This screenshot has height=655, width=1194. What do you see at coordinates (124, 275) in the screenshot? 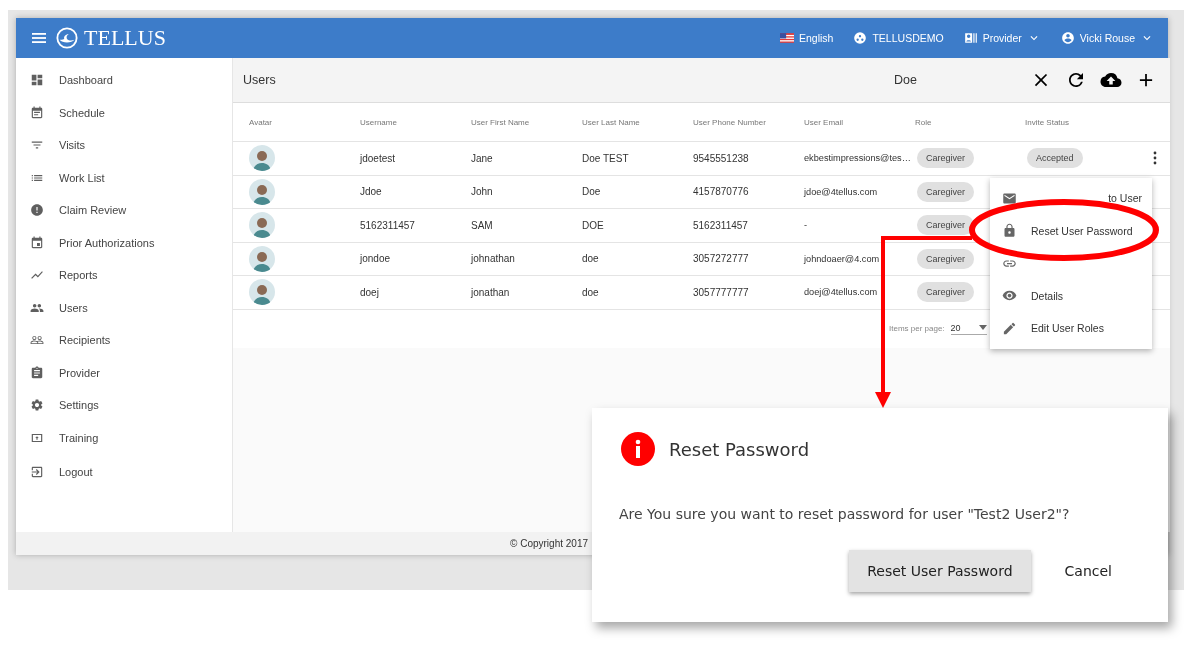
I see `sidebar-item: Reports` at bounding box center [124, 275].